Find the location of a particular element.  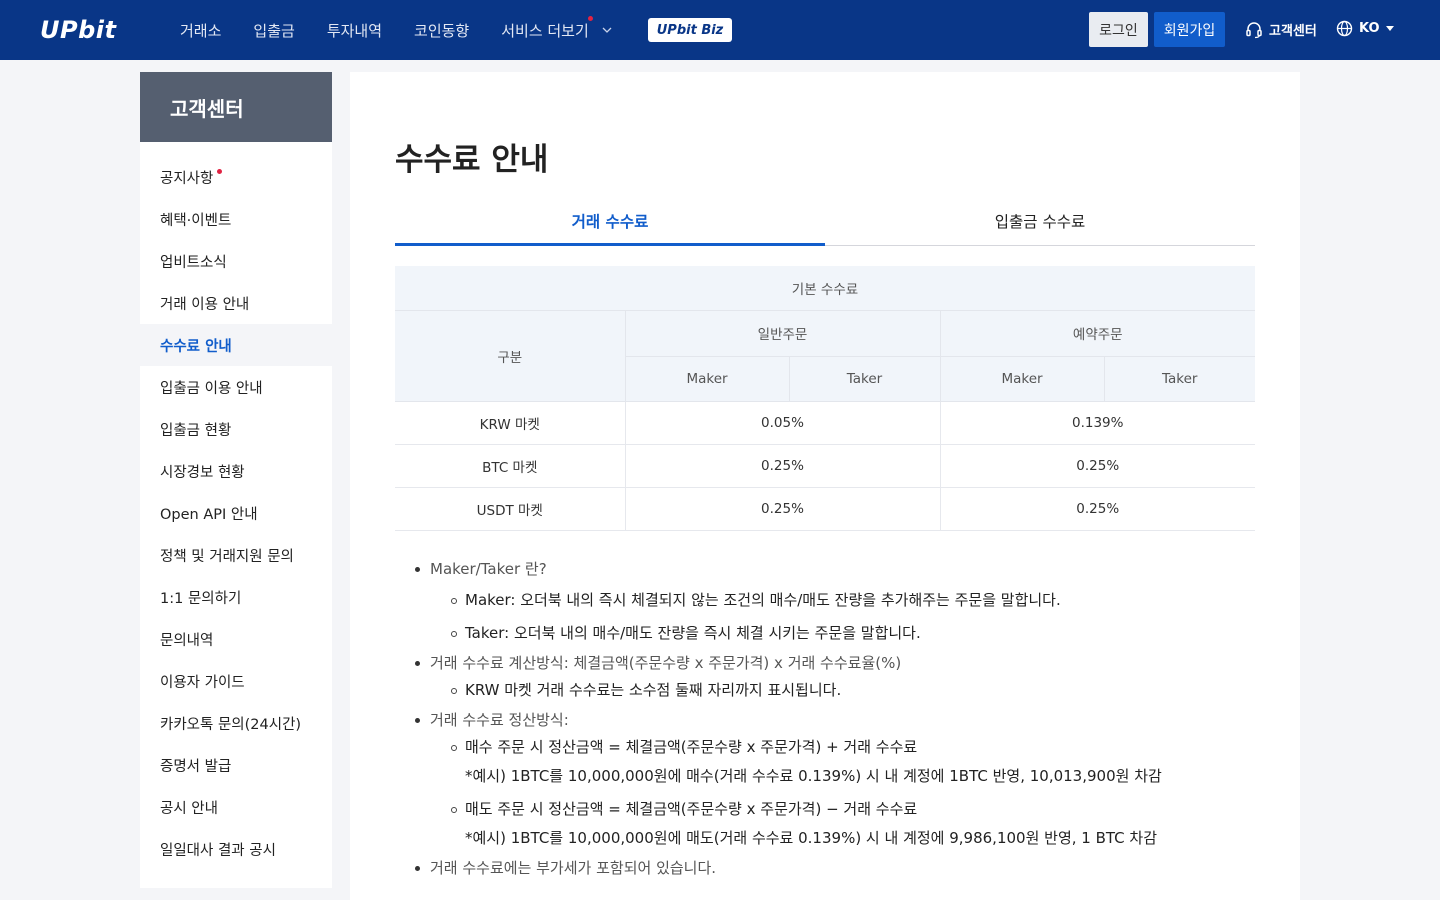

table-row: KRW 마켓 0.05% 0.139% is located at coordinates (825, 423).